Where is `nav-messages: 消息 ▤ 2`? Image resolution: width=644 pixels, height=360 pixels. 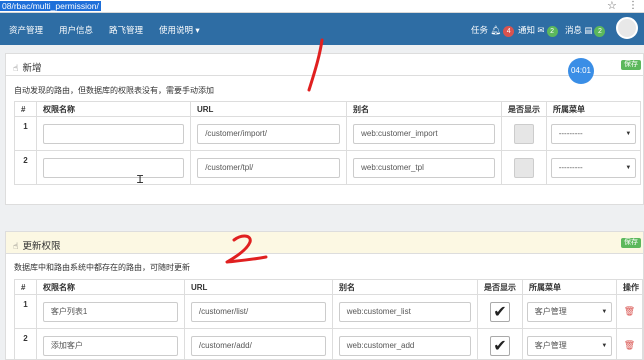 nav-messages: 消息 ▤ 2 is located at coordinates (585, 30).